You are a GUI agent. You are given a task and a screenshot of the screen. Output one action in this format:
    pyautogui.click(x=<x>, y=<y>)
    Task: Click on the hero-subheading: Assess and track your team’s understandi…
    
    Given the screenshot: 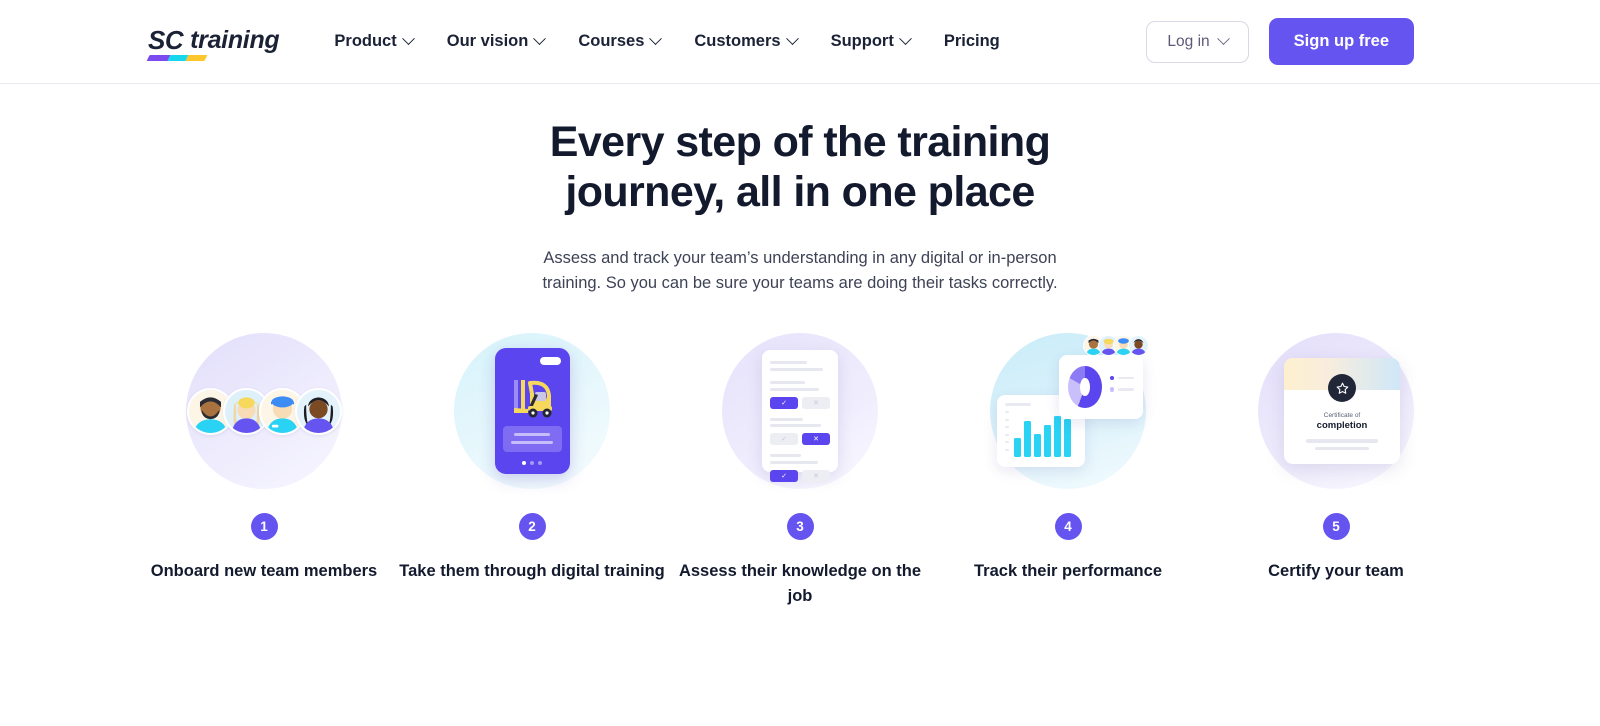 What is the action you would take?
    pyautogui.click(x=800, y=270)
    